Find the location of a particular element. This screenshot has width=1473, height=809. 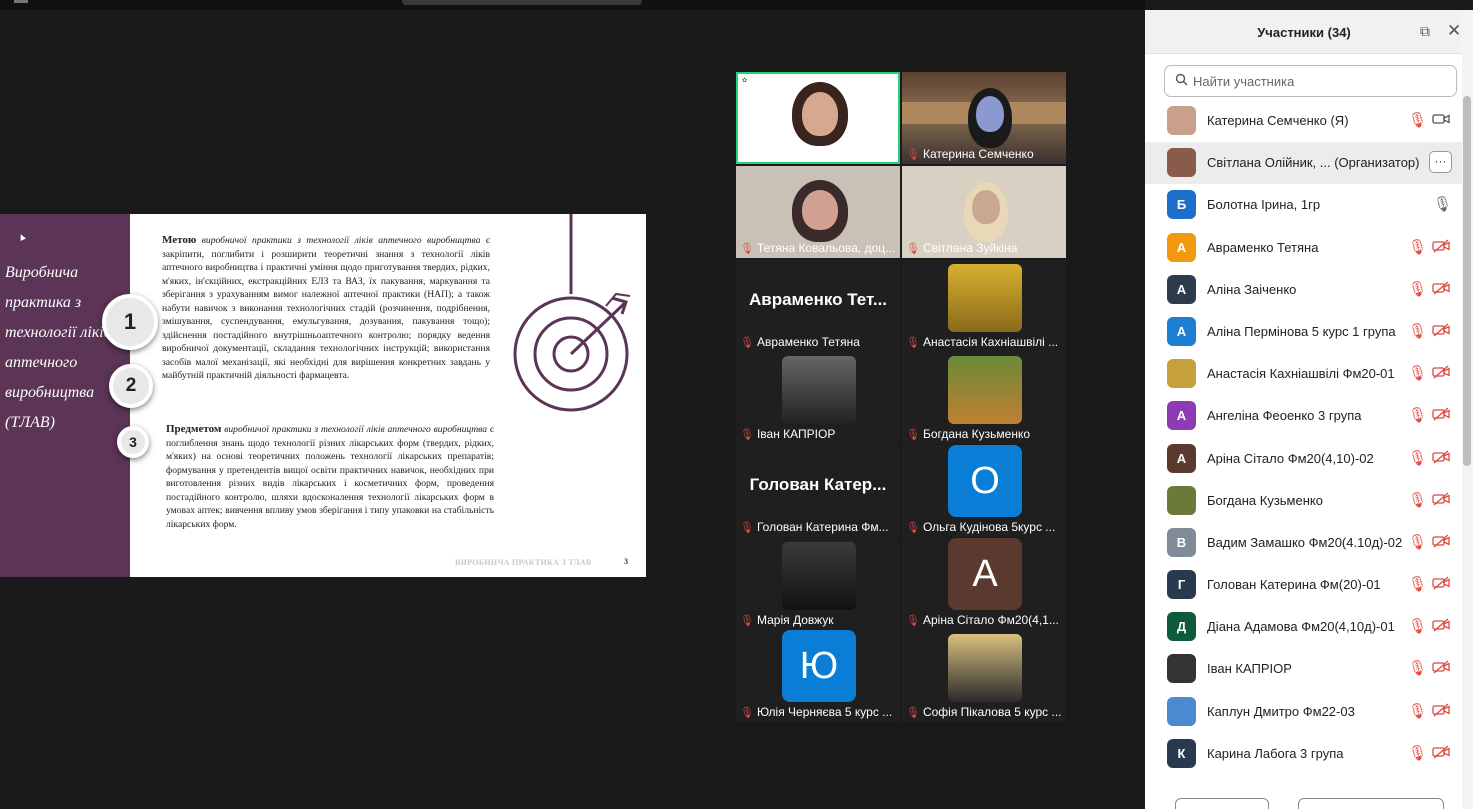

participant-row: Анастасія Кахніашвілі Фм20-01 🎙︎ is located at coordinates (1304, 374).